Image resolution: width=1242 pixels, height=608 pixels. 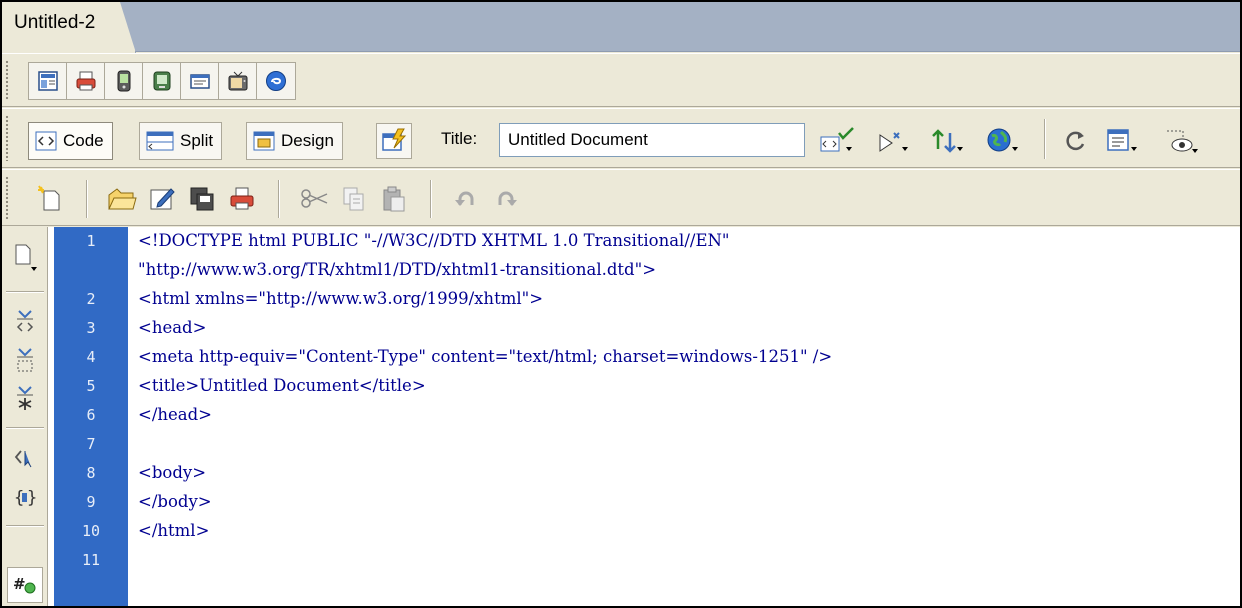 I want to click on handheld-screen-icon, so click(x=162, y=81).